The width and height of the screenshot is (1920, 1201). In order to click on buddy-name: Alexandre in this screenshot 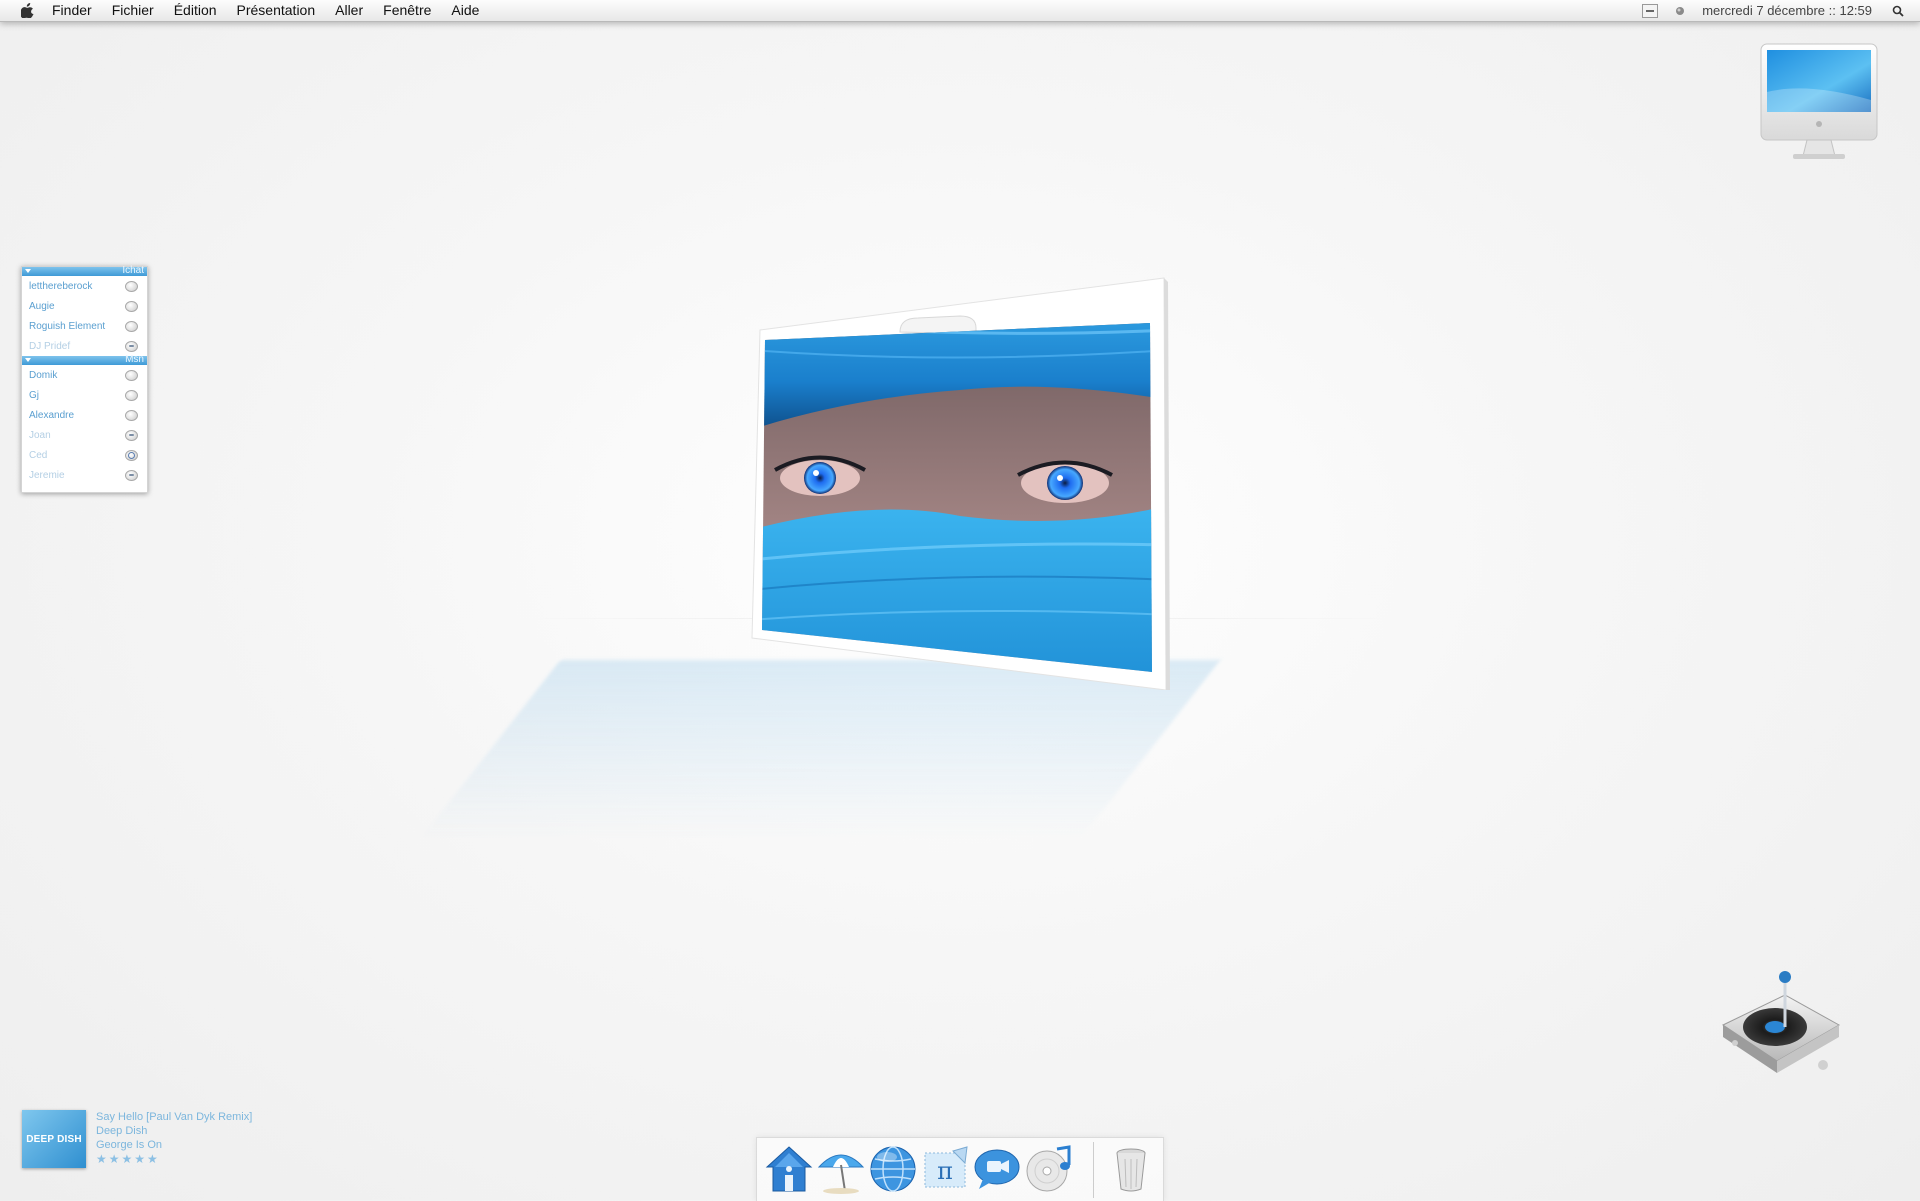, I will do `click(52, 415)`.